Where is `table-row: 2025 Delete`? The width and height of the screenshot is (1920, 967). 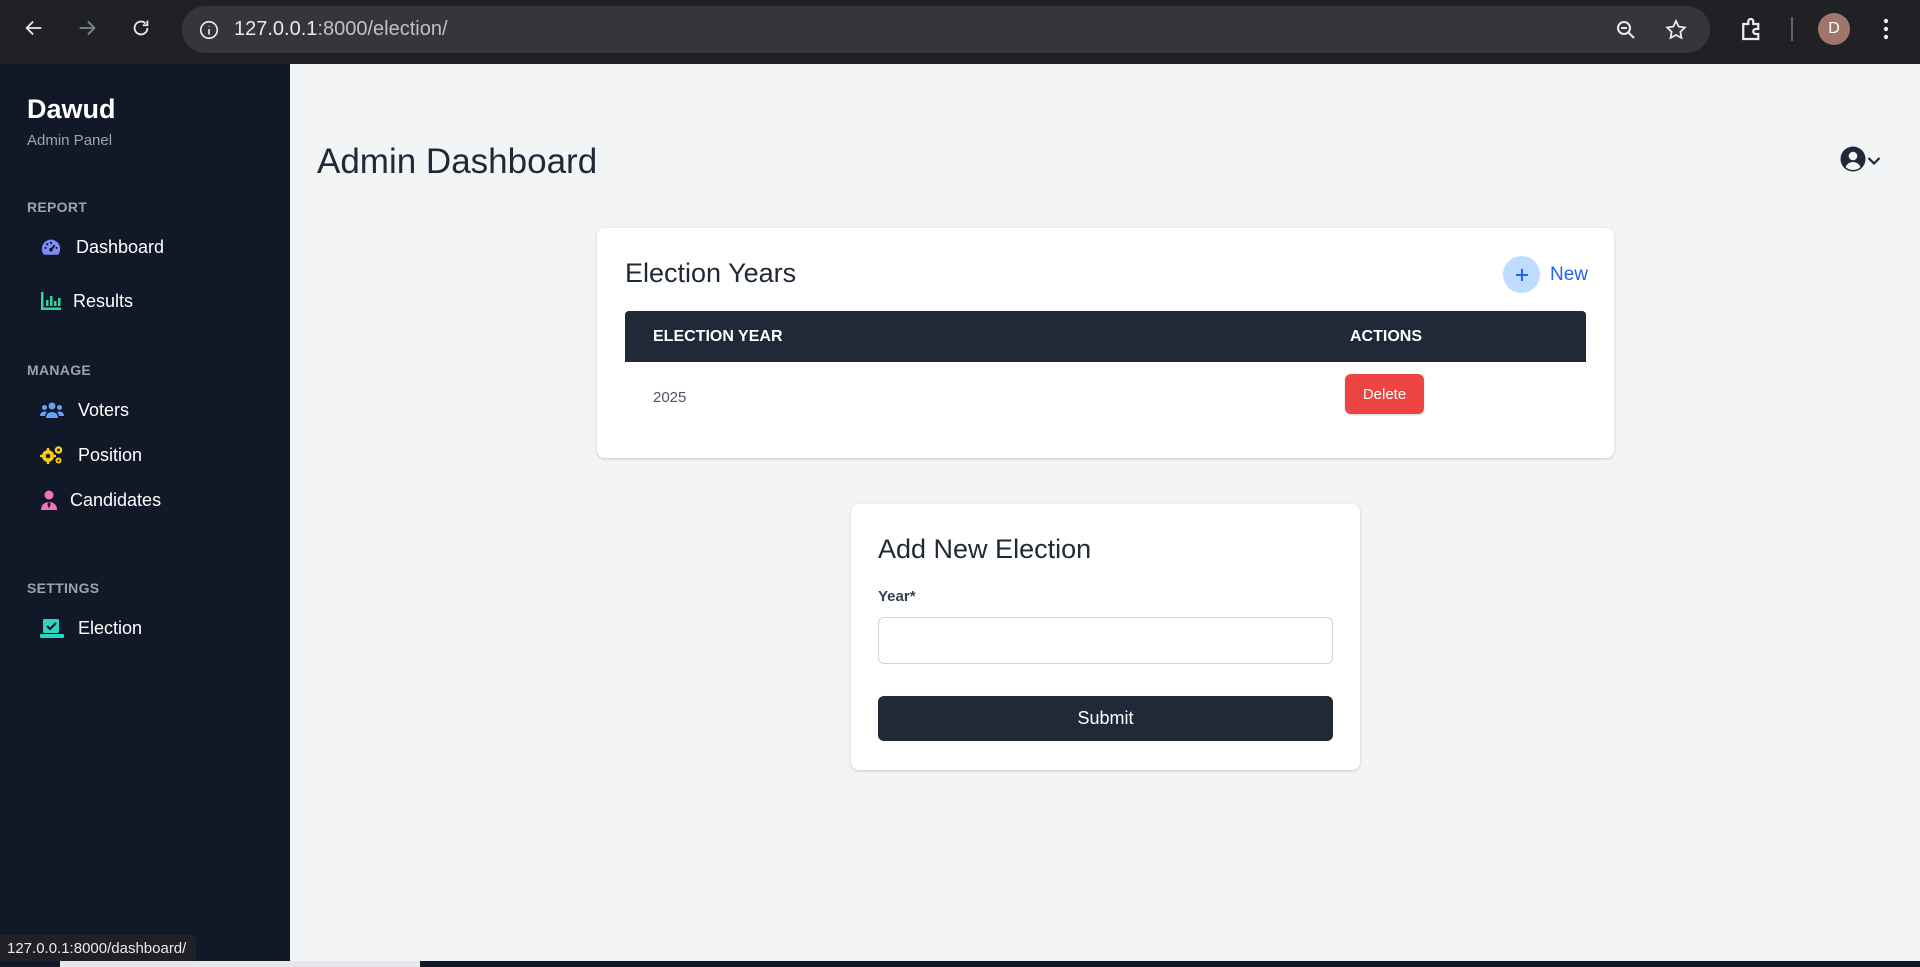 table-row: 2025 Delete is located at coordinates (1105, 397).